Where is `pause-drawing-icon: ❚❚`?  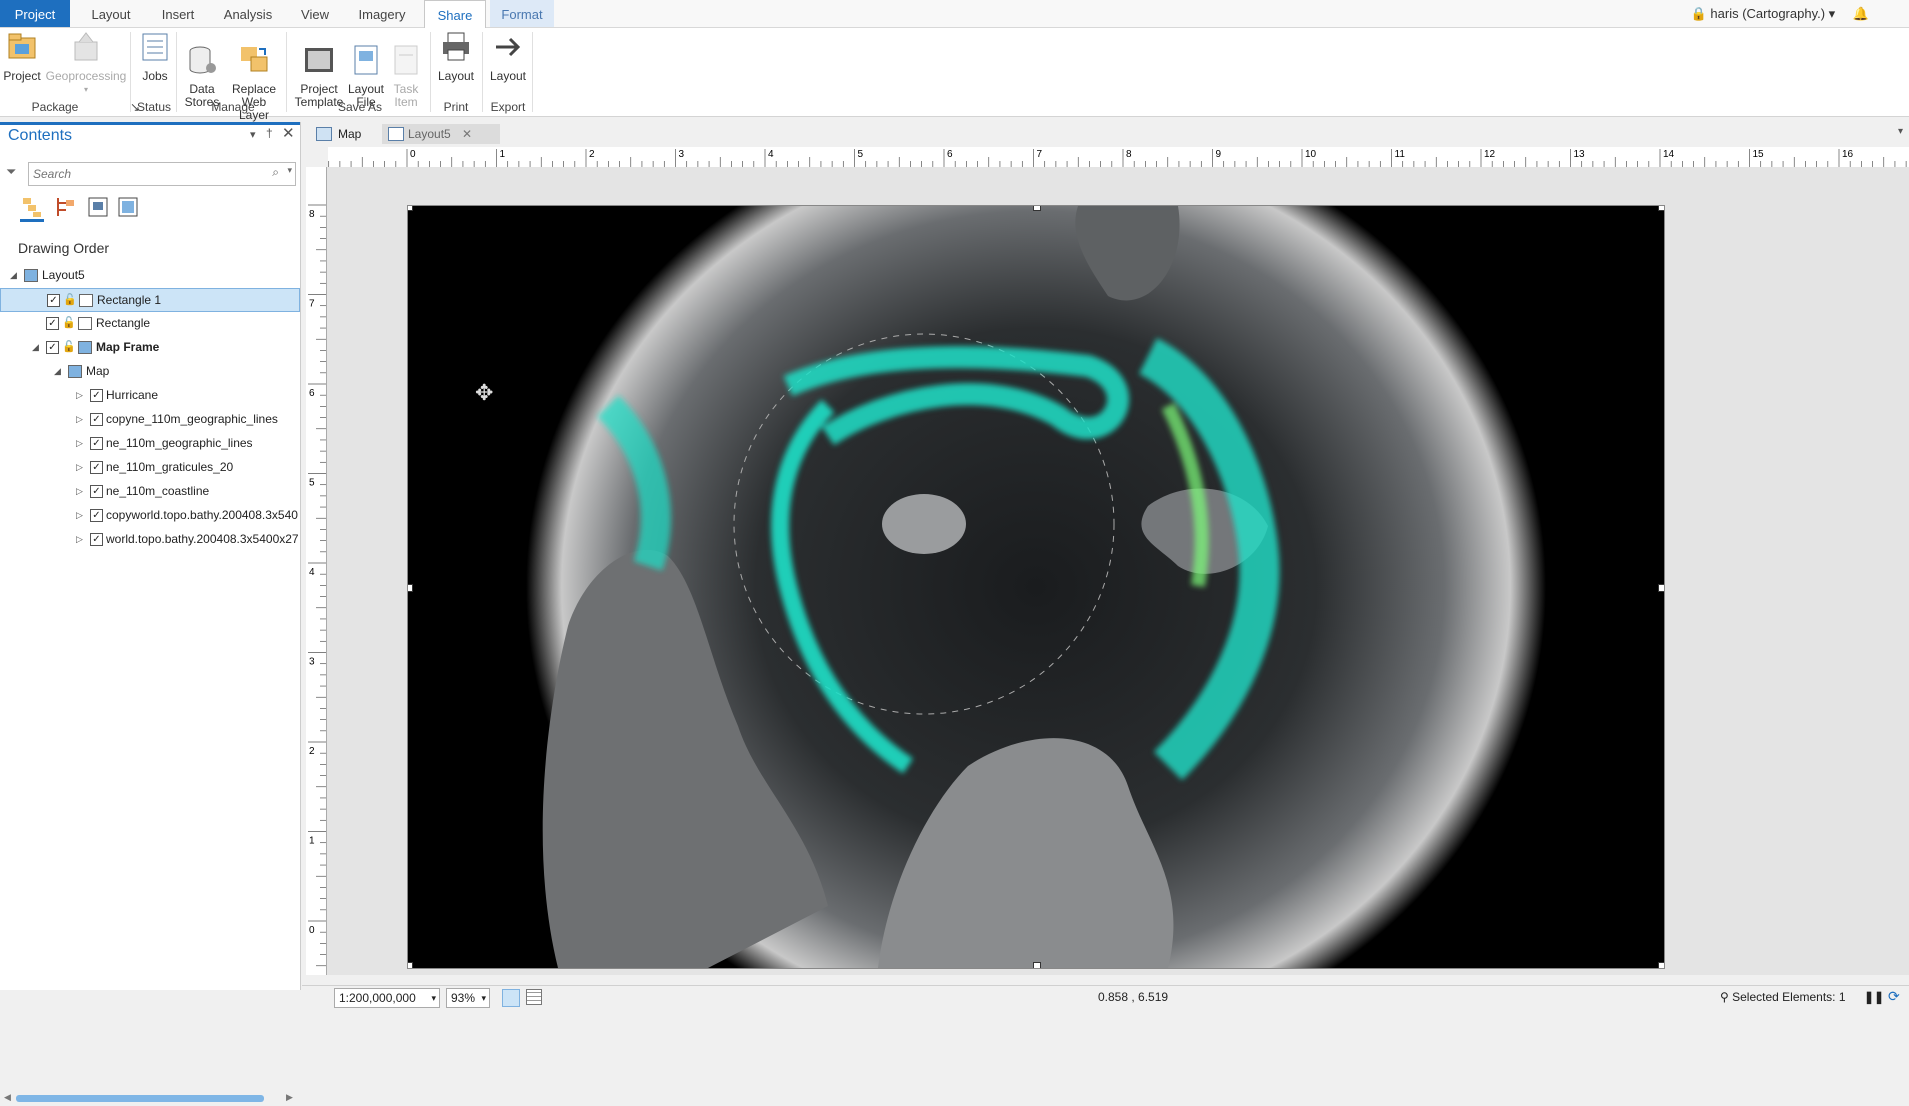
pause-drawing-icon: ❚❚ is located at coordinates (1874, 997).